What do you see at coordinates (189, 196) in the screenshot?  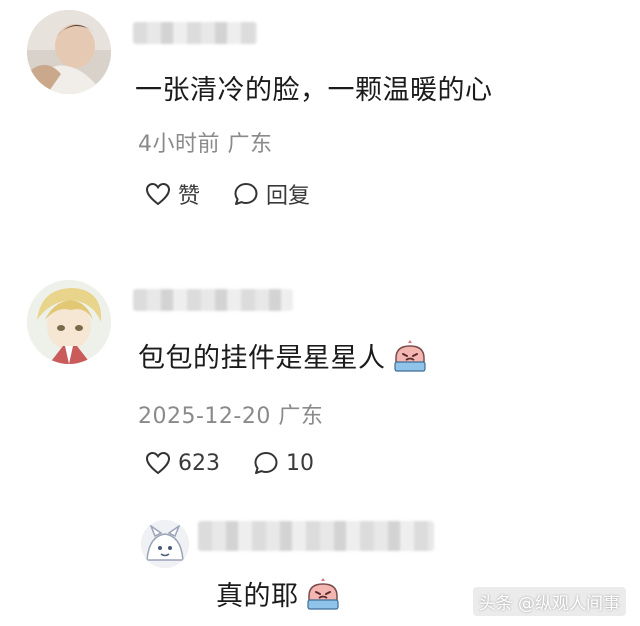 I see `like-label: 赞` at bounding box center [189, 196].